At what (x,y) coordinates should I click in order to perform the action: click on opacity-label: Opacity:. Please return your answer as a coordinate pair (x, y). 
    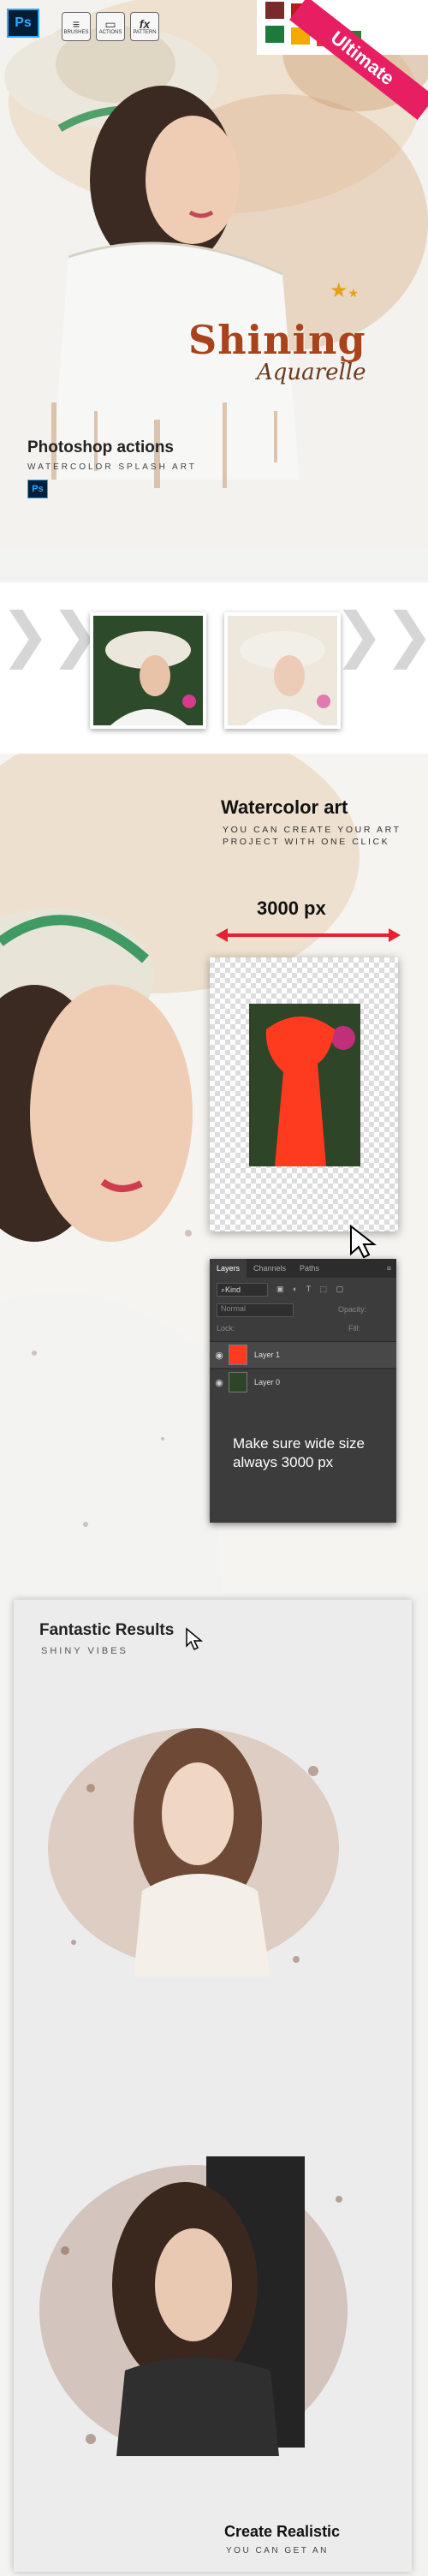
    Looking at the image, I should click on (352, 1309).